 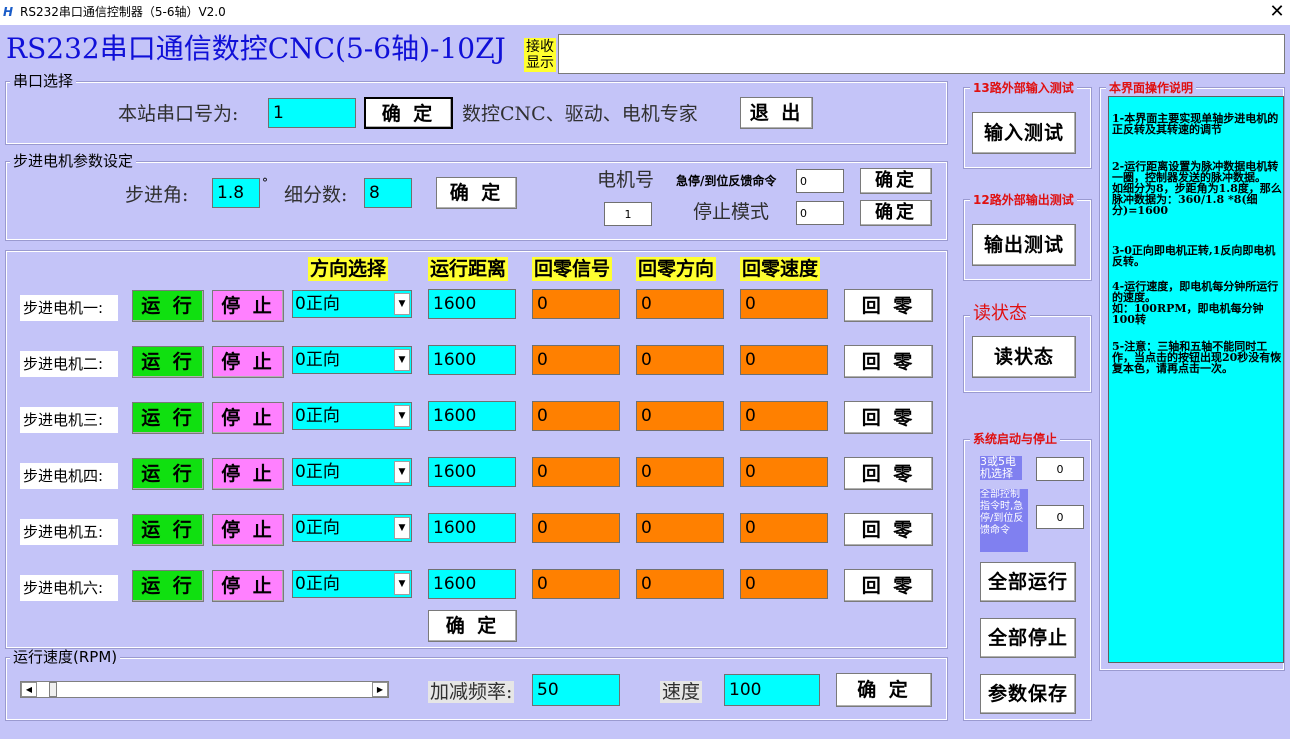 What do you see at coordinates (884, 690) in the screenshot?
I see `speed-confirm-button: 确 定` at bounding box center [884, 690].